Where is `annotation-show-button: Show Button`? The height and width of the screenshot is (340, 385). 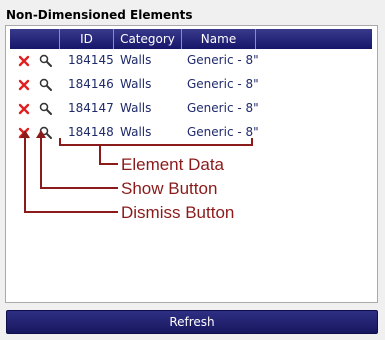 annotation-show-button: Show Button is located at coordinates (169, 188).